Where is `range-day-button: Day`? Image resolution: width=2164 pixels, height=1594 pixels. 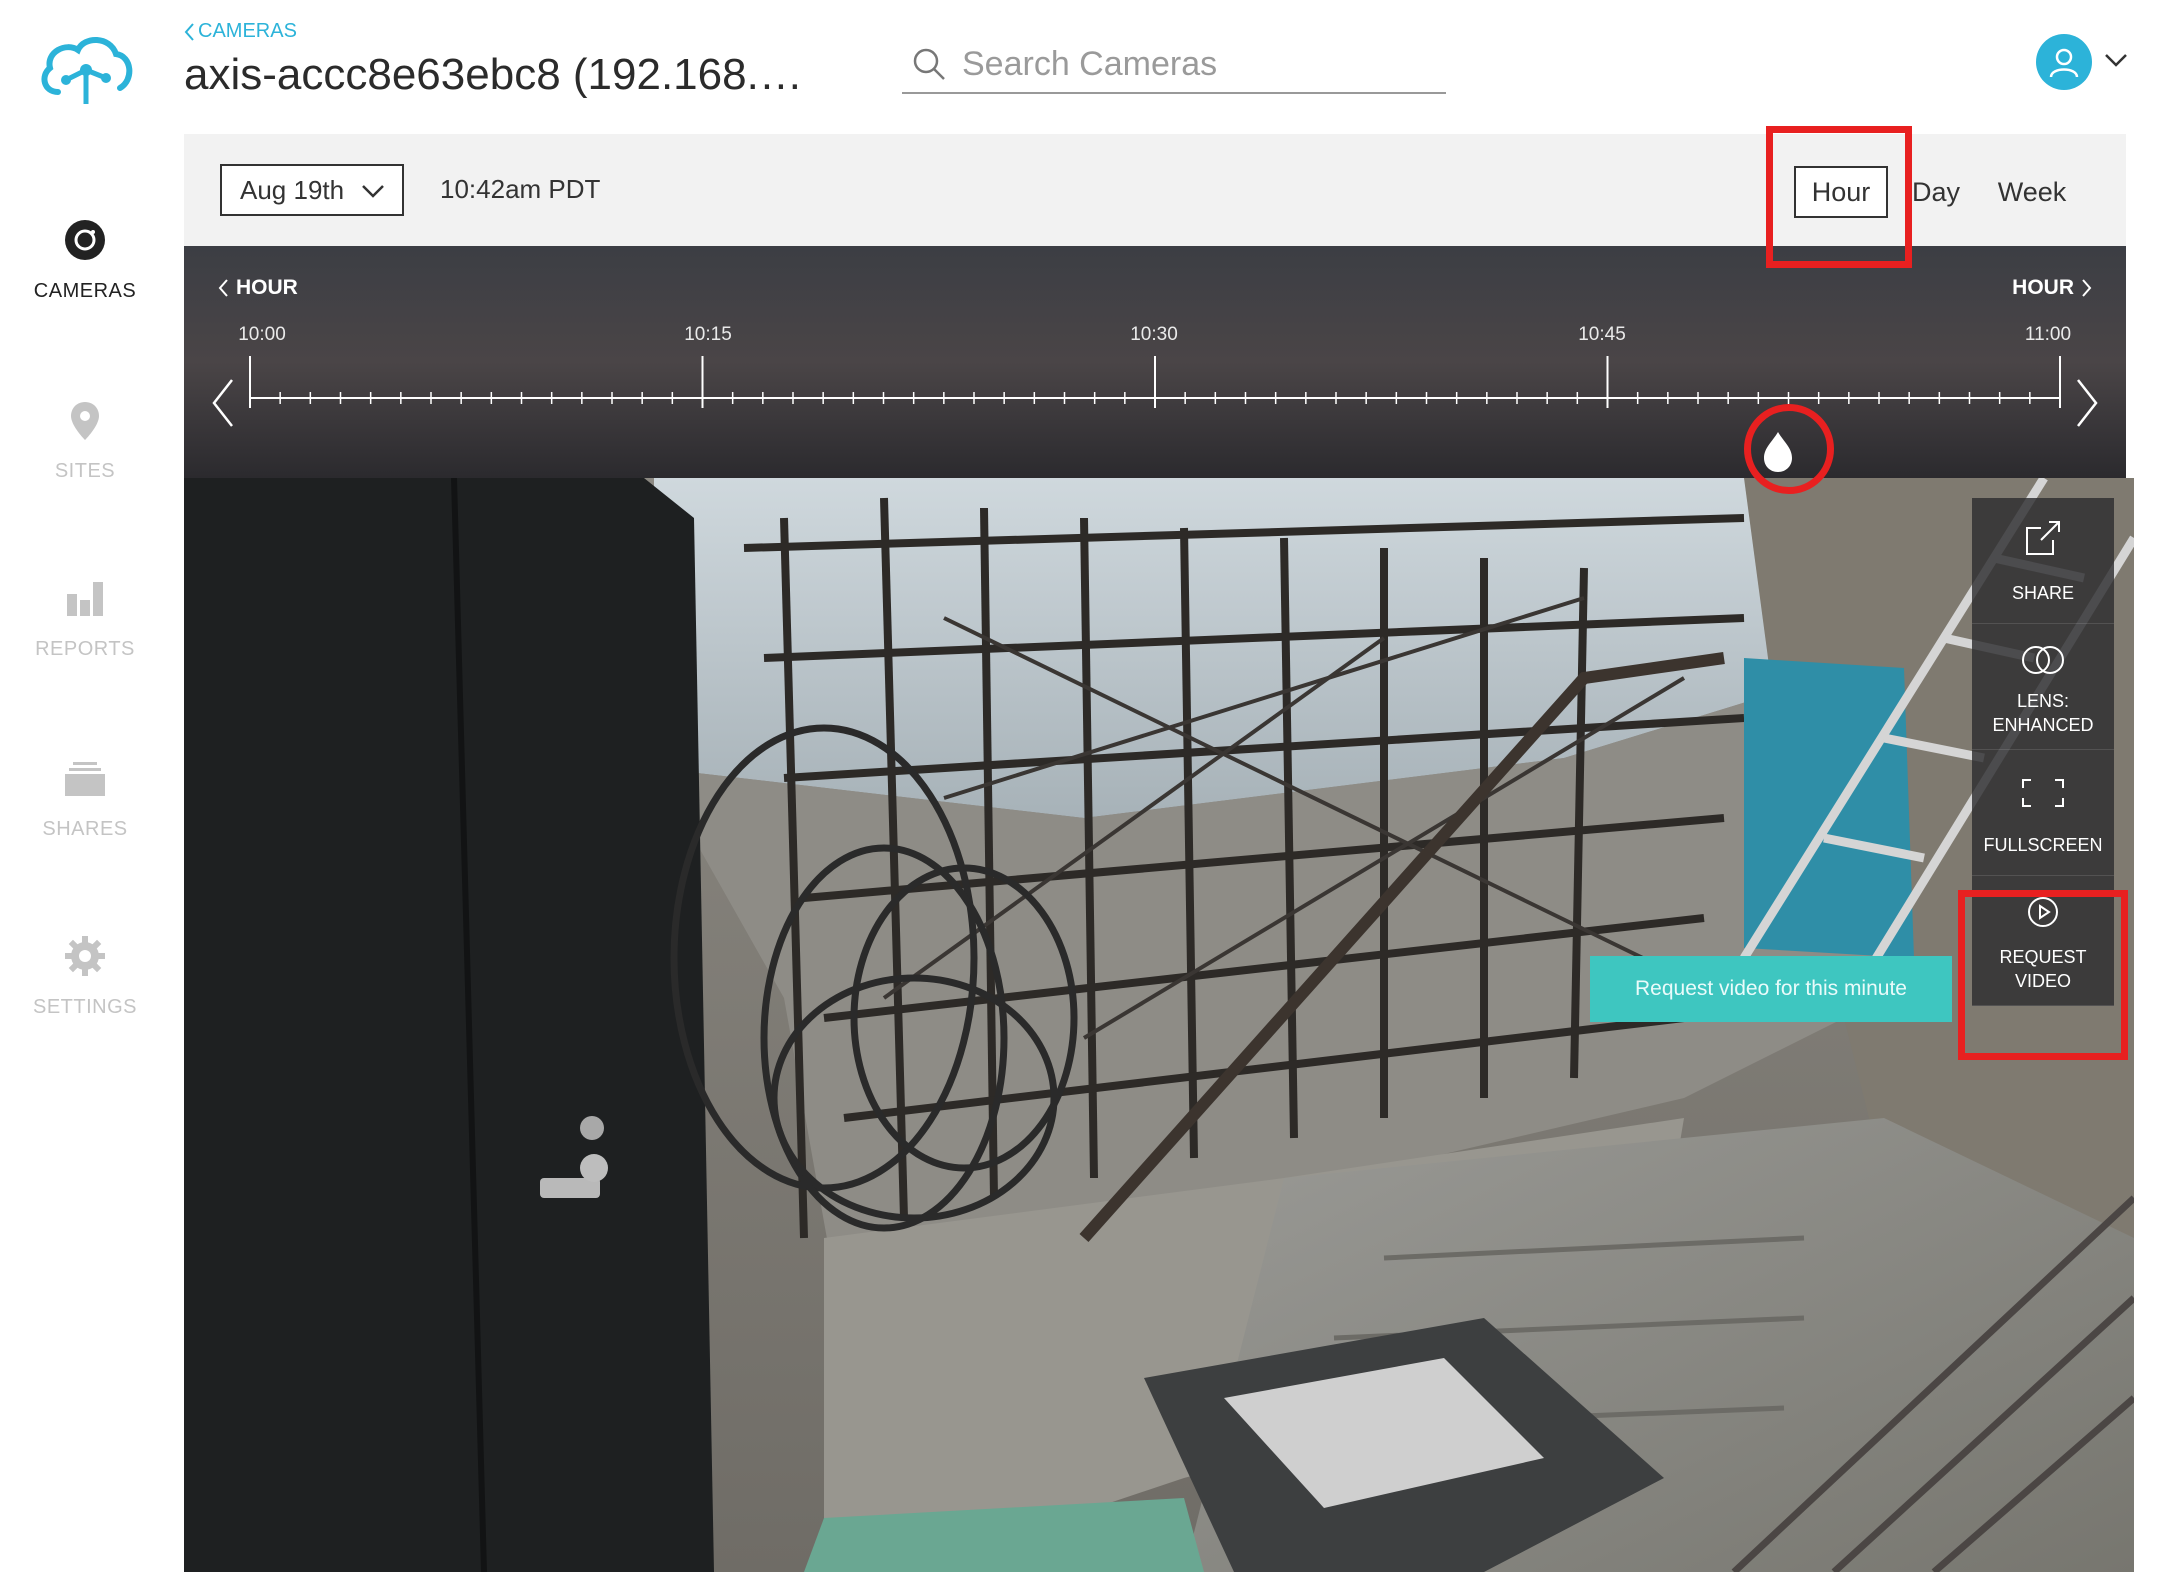 range-day-button: Day is located at coordinates (1936, 192).